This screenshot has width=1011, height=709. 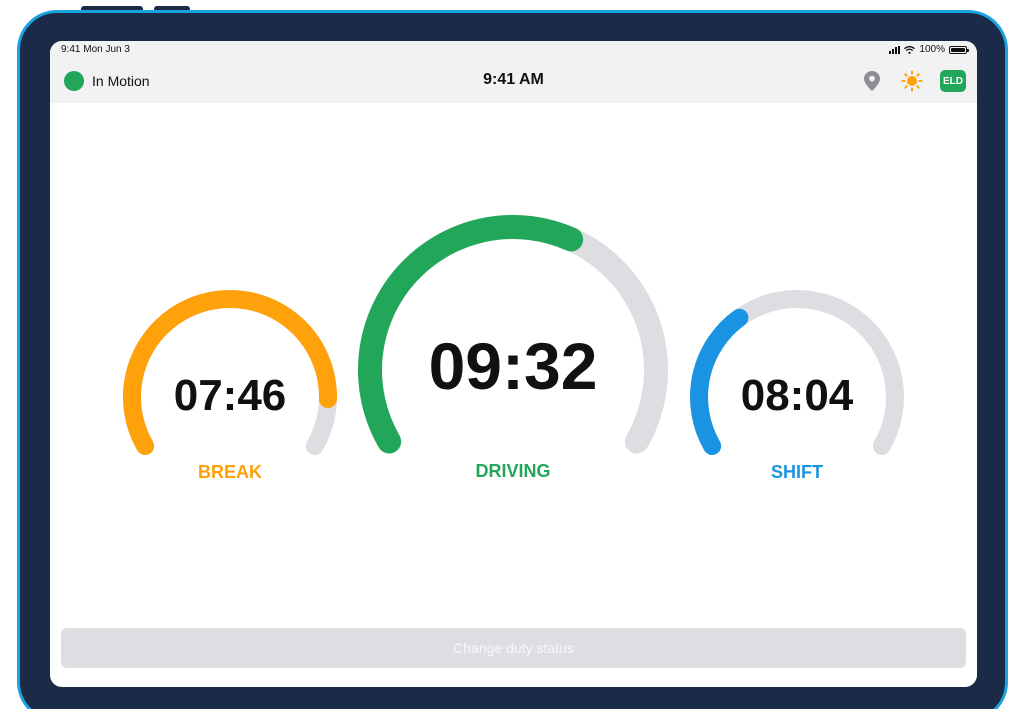 What do you see at coordinates (229, 472) in the screenshot?
I see `break-label: BREAK` at bounding box center [229, 472].